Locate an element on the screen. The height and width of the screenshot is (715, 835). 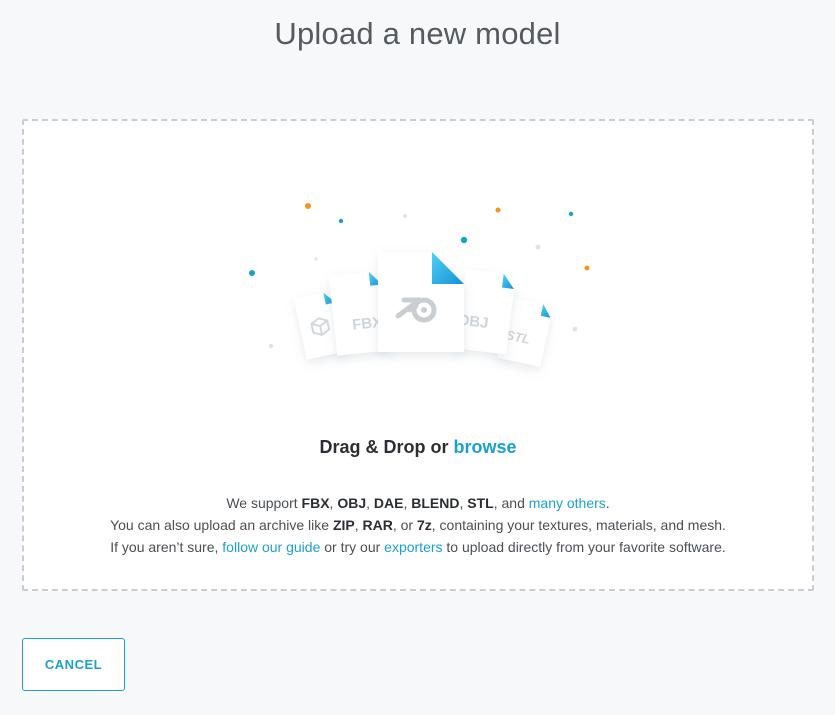
format-fbx: FBX is located at coordinates (315, 503).